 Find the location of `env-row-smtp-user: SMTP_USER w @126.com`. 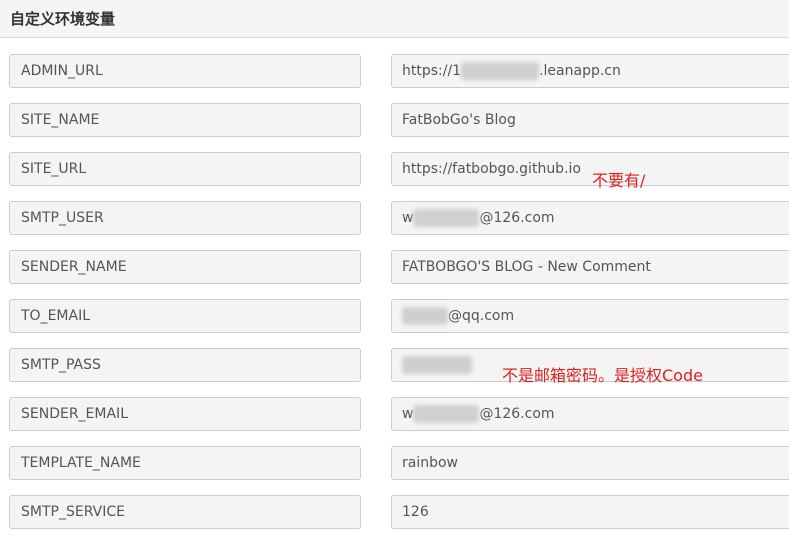

env-row-smtp-user: SMTP_USER w @126.com is located at coordinates (394, 218).